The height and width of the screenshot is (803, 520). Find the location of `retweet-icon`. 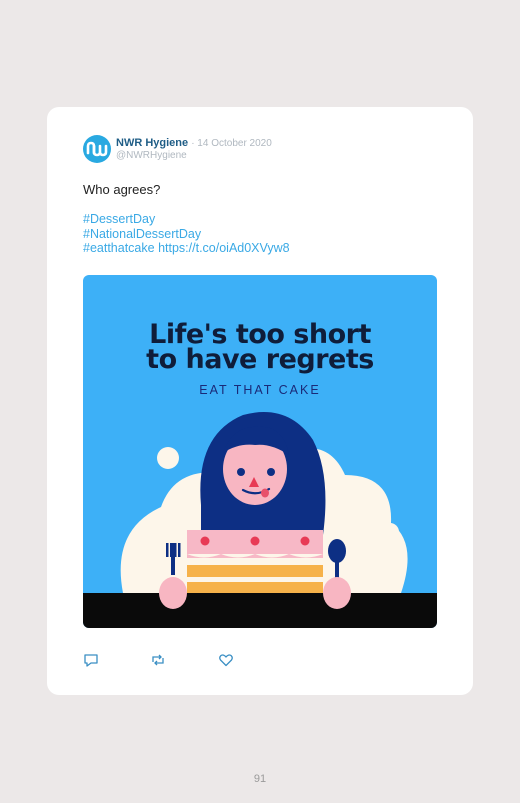

retweet-icon is located at coordinates (158, 660).